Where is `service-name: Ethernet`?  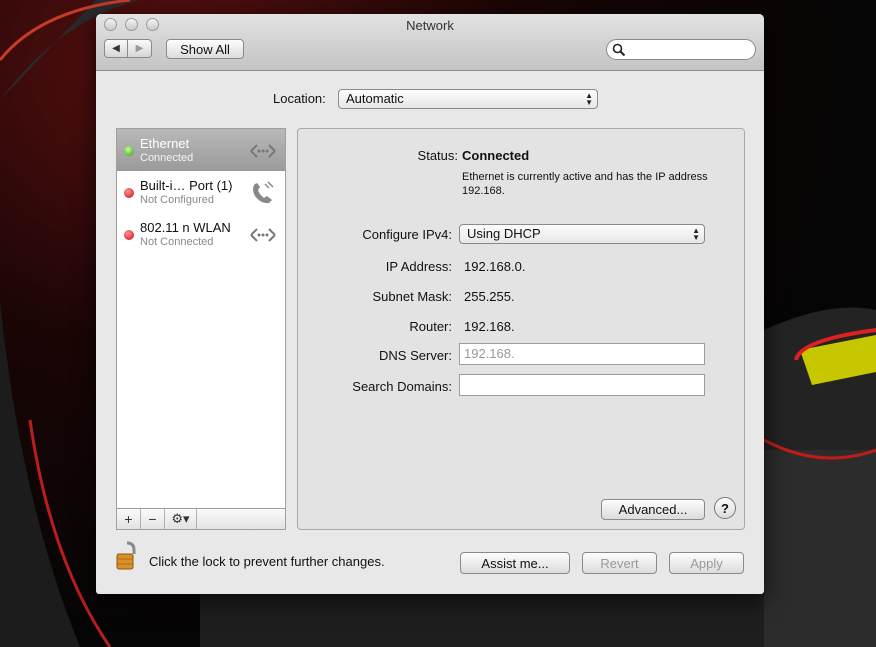 service-name: Ethernet is located at coordinates (165, 143).